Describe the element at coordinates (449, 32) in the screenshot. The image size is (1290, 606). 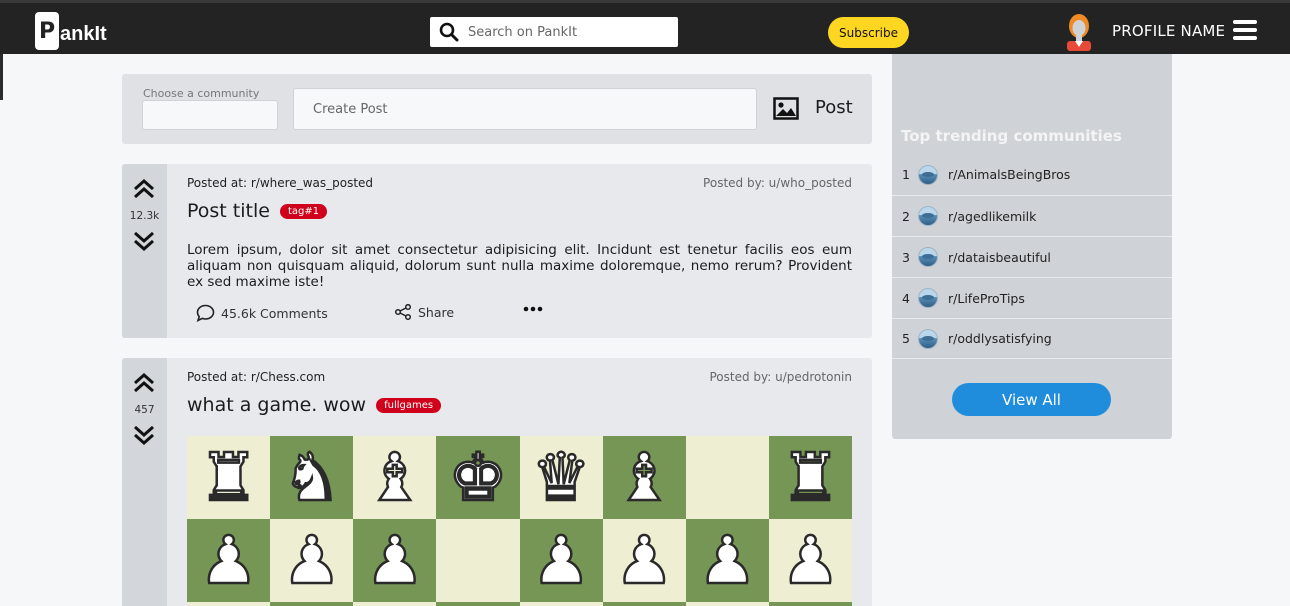
I see `search-icon` at that location.